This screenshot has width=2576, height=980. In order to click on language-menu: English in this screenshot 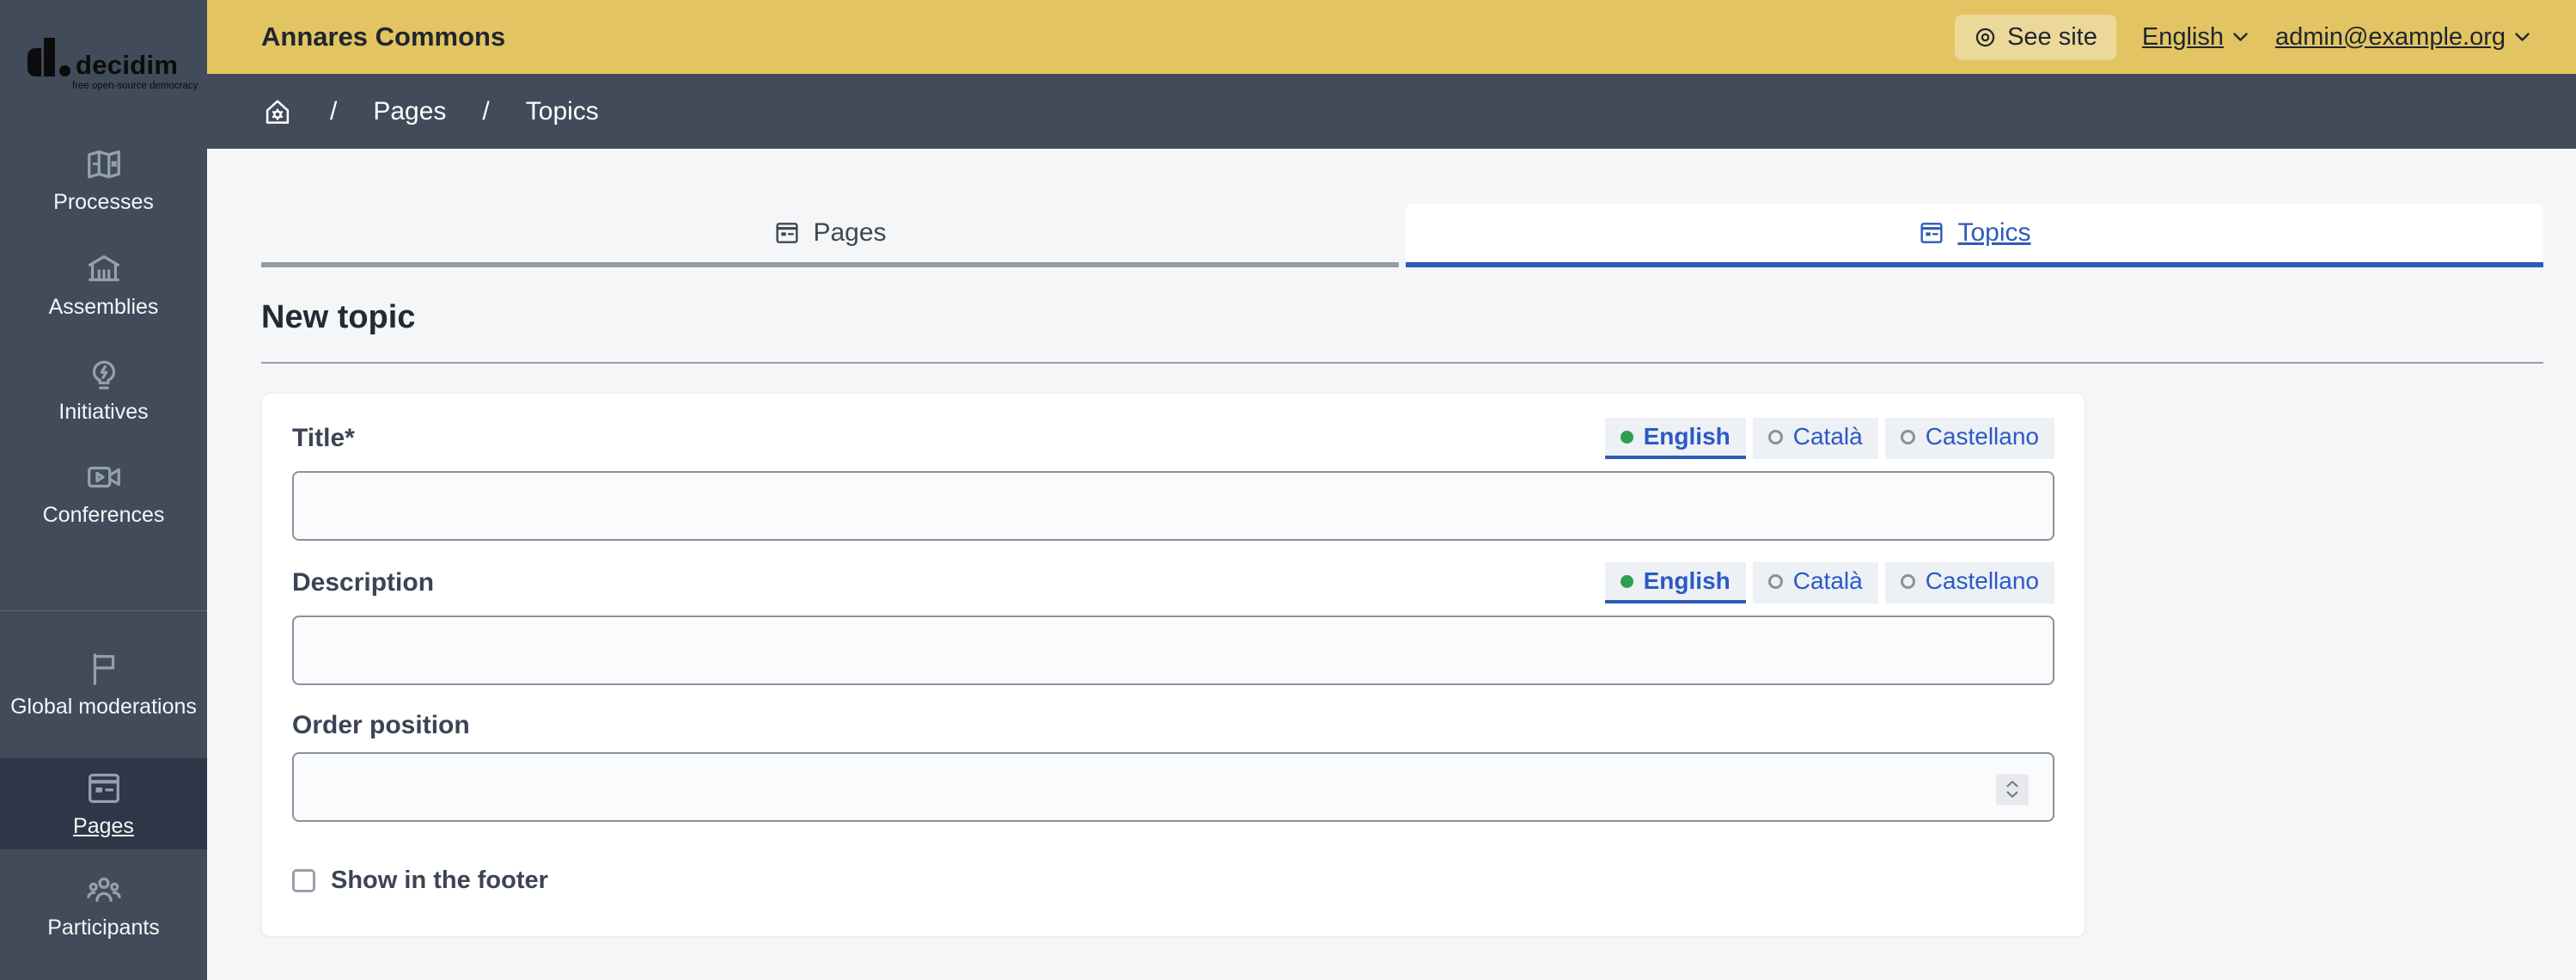, I will do `click(2195, 37)`.